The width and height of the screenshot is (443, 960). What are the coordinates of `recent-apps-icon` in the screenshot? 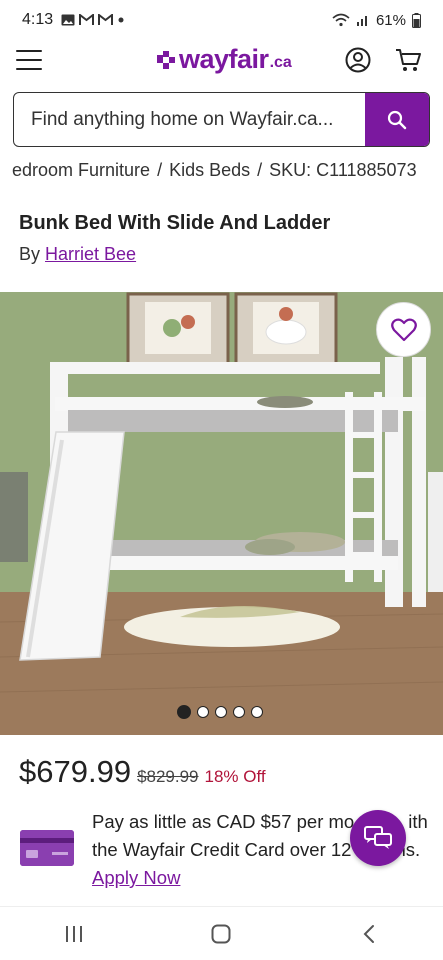 It's located at (73, 933).